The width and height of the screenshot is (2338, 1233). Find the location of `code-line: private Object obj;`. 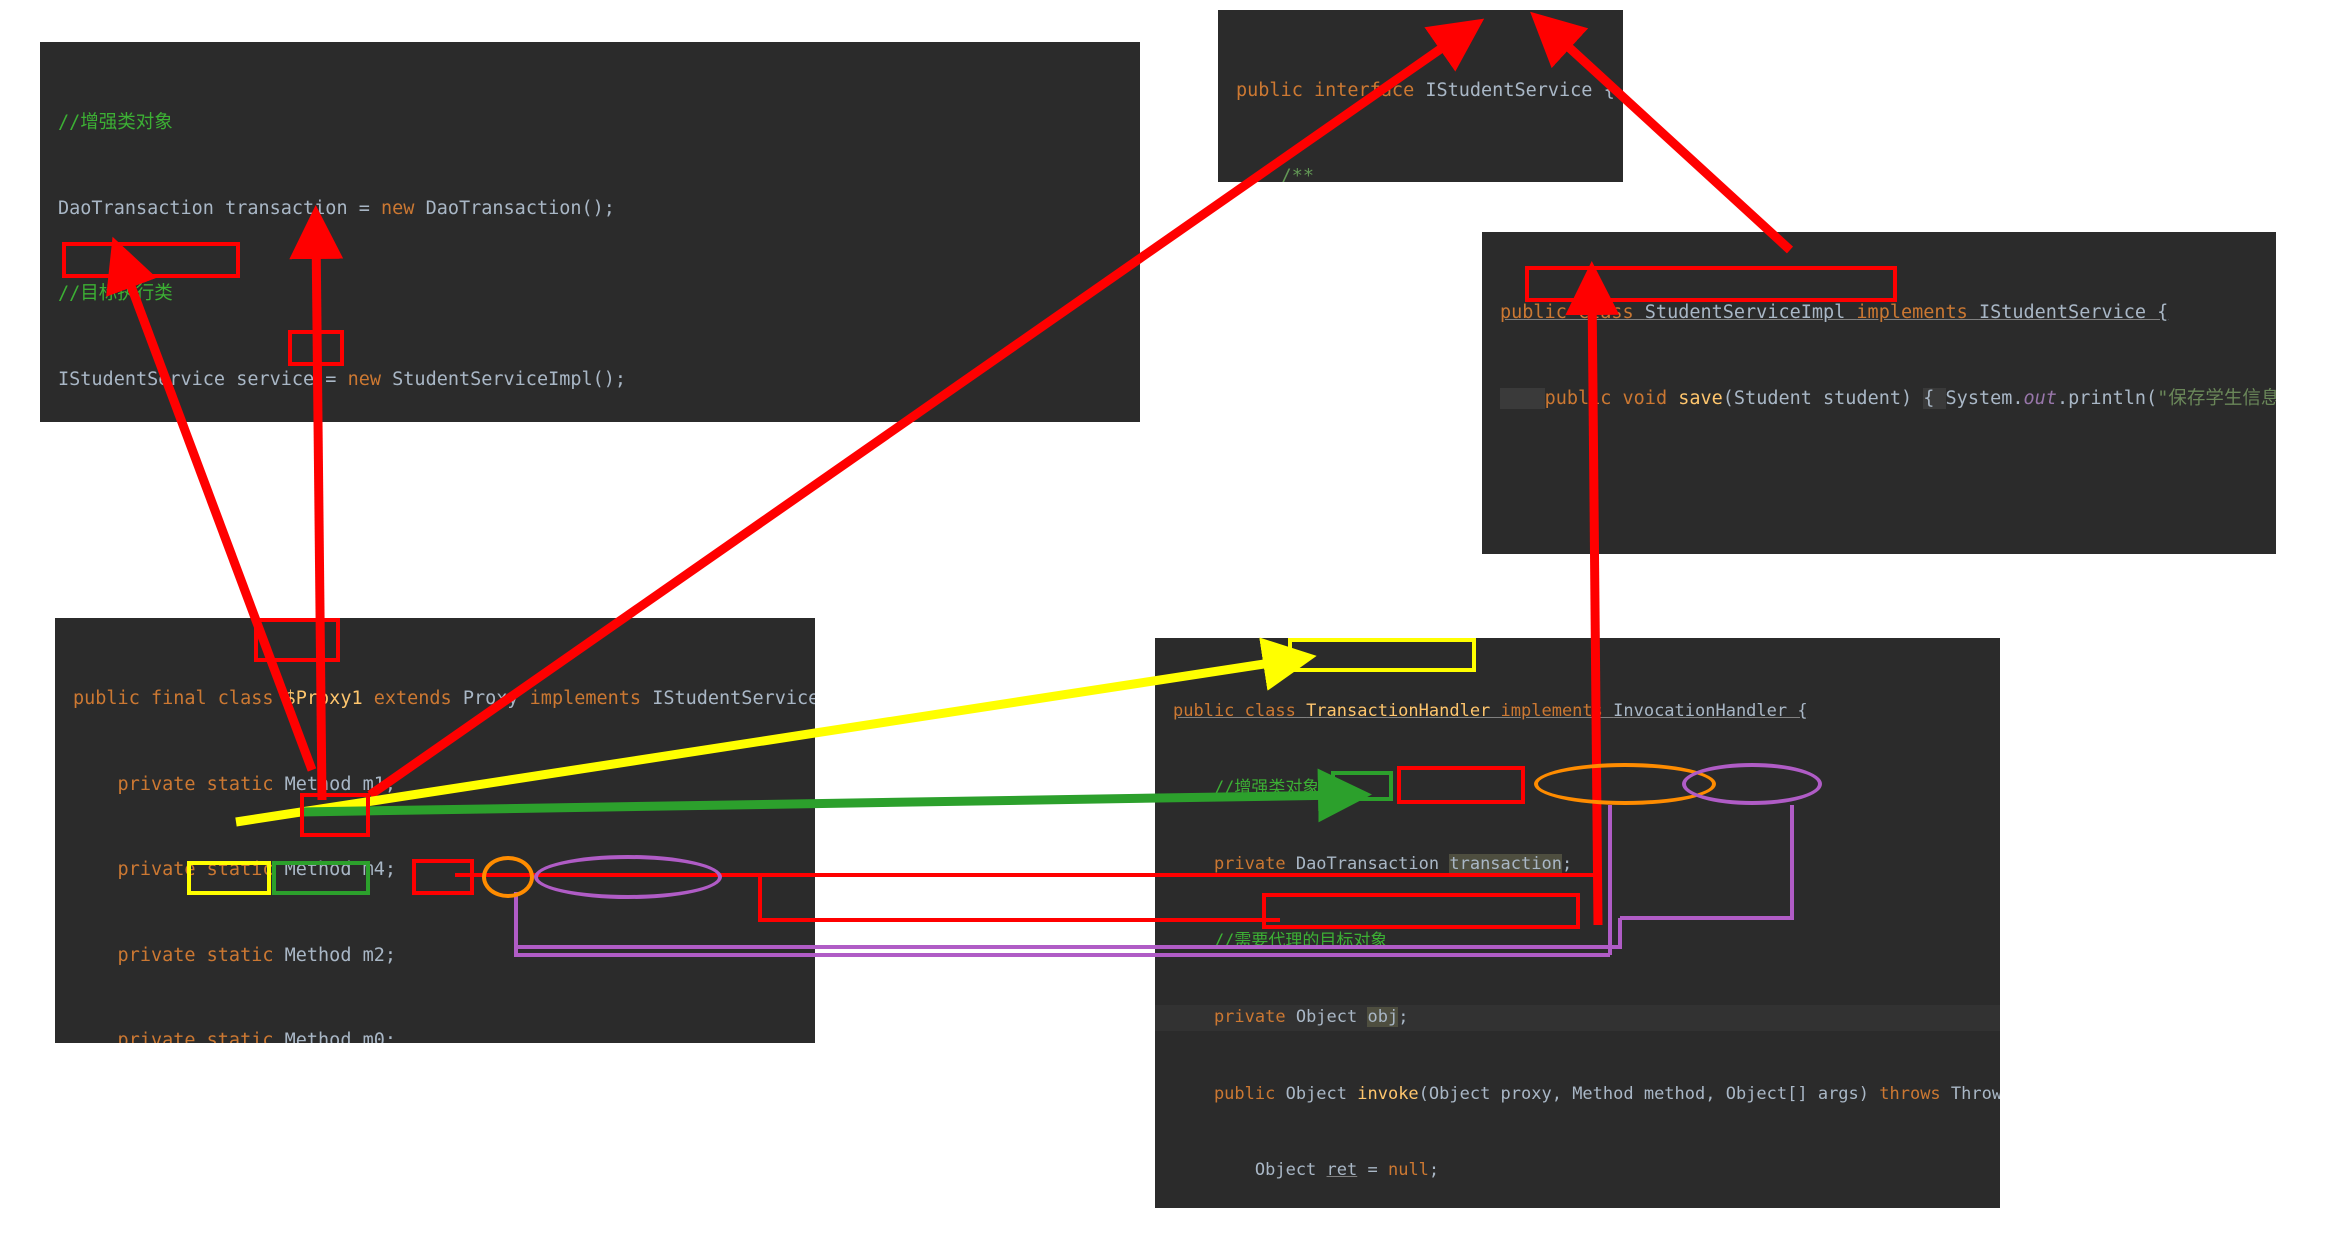

code-line: private Object obj; is located at coordinates (1577, 1018).